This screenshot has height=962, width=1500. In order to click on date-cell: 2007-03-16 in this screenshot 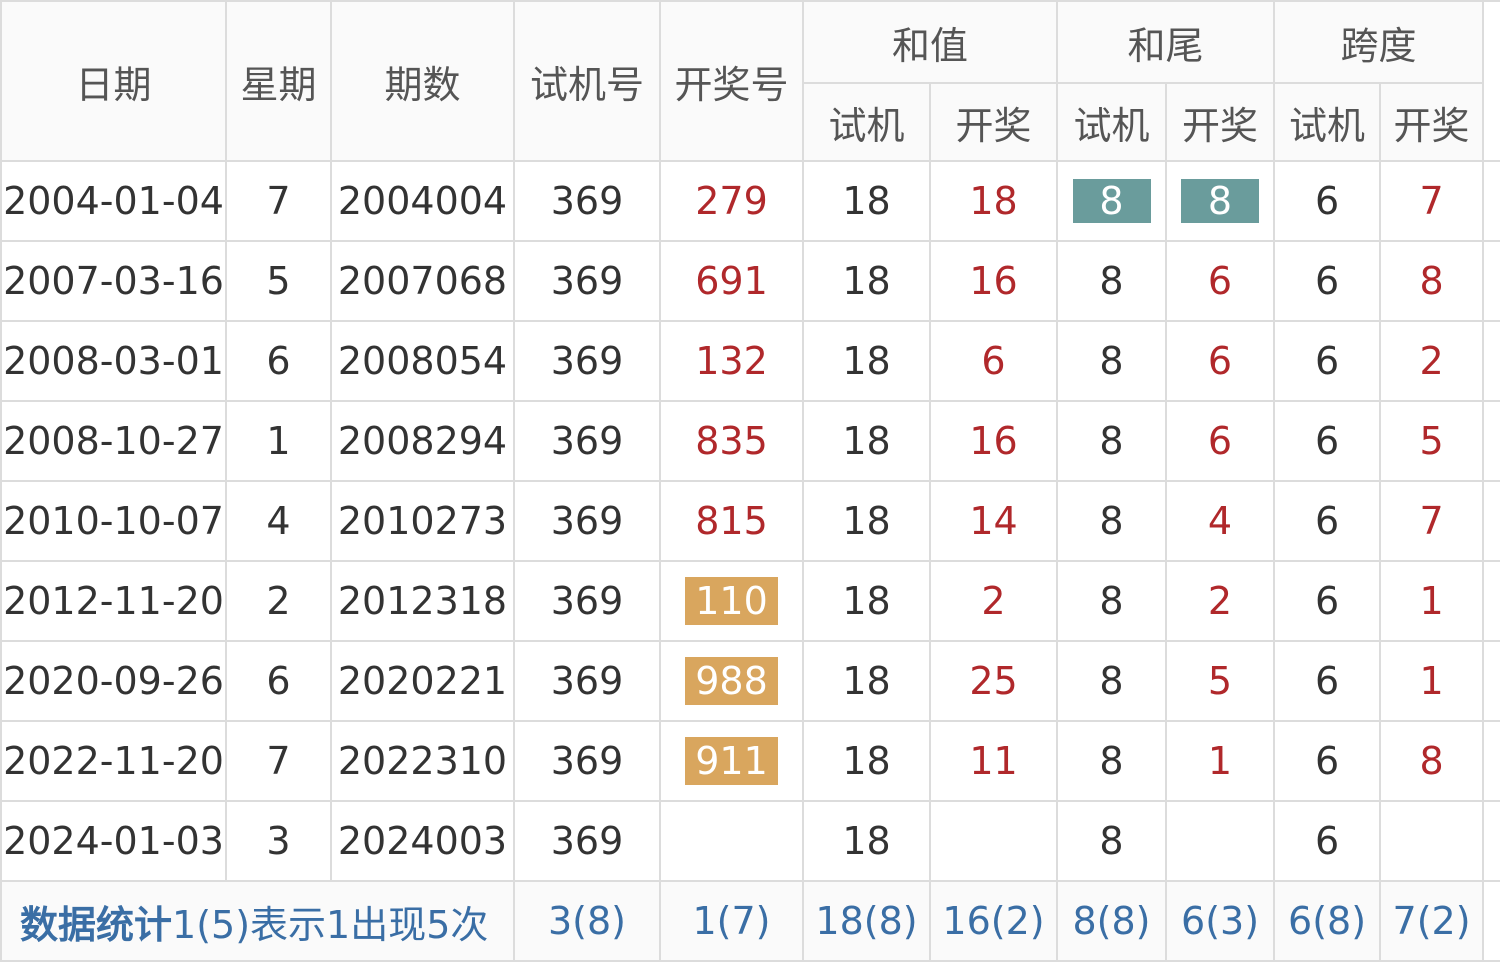, I will do `click(113, 281)`.